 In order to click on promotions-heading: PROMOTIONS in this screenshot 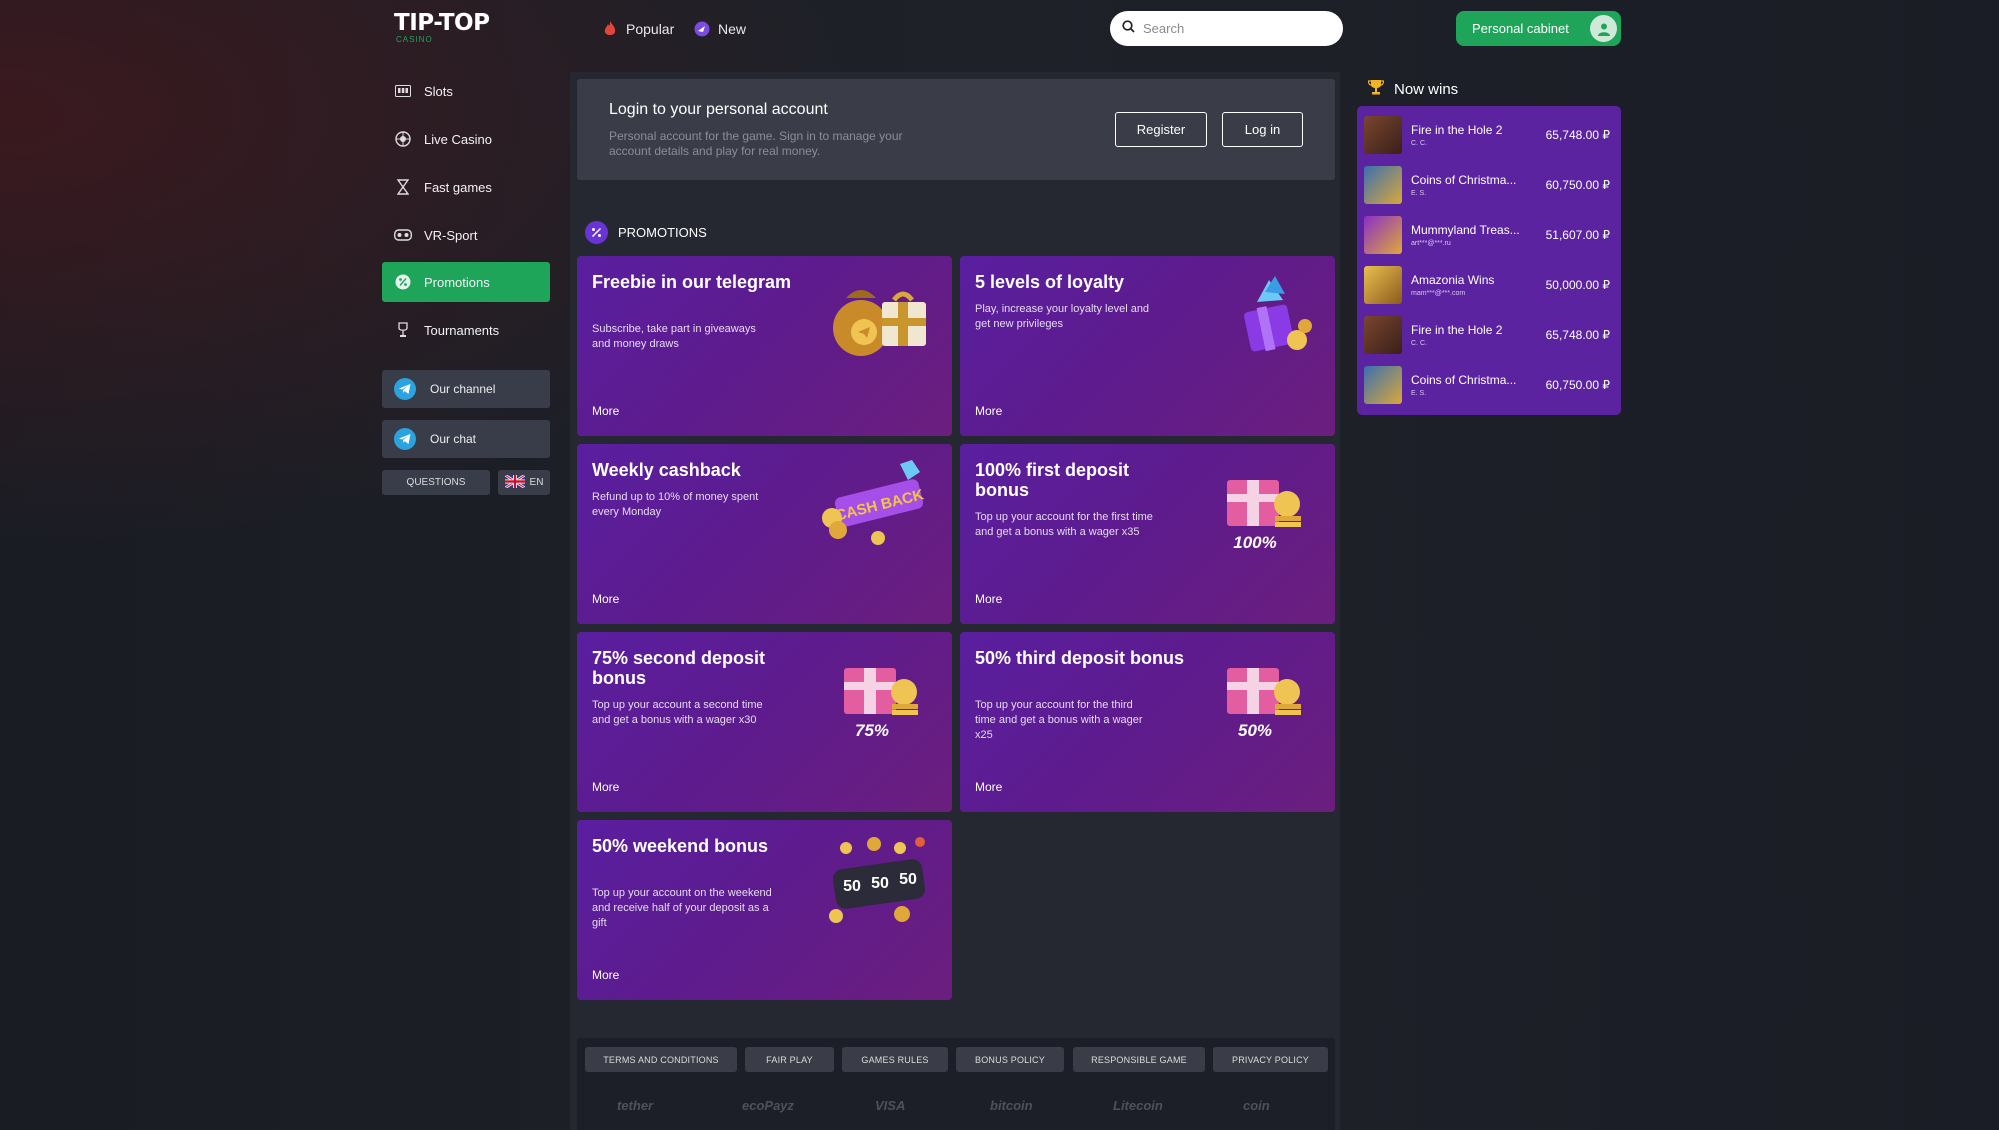, I will do `click(646, 232)`.